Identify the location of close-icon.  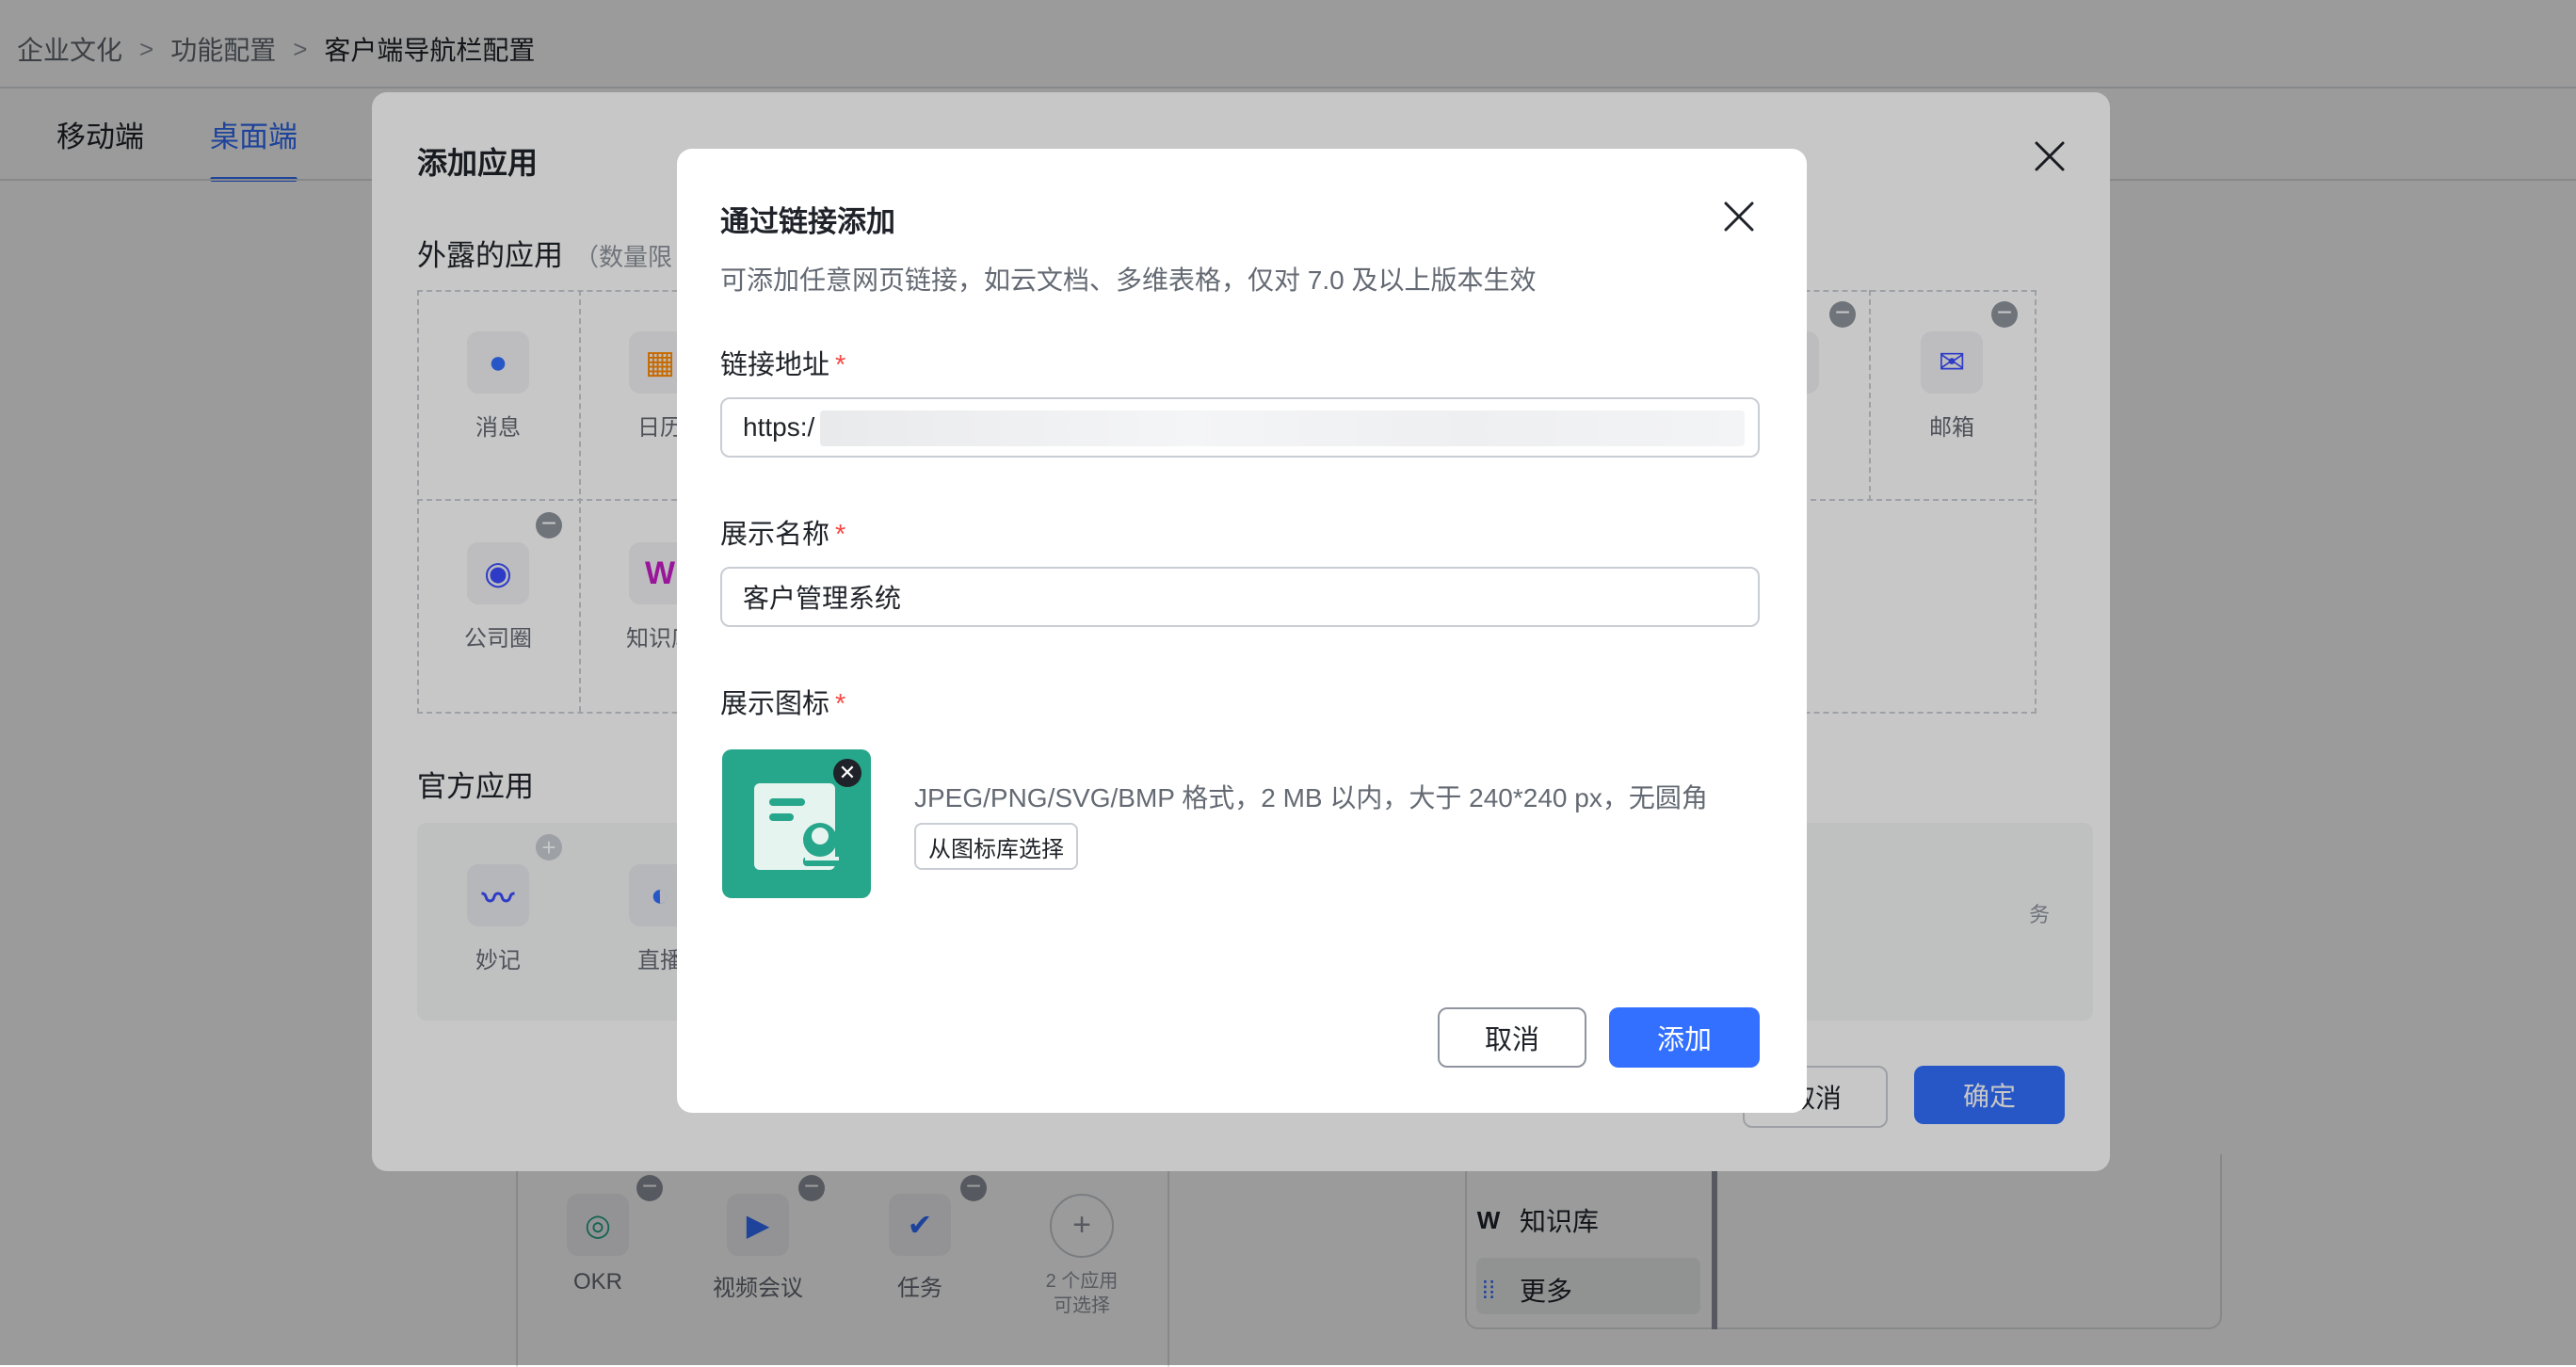
(1739, 216).